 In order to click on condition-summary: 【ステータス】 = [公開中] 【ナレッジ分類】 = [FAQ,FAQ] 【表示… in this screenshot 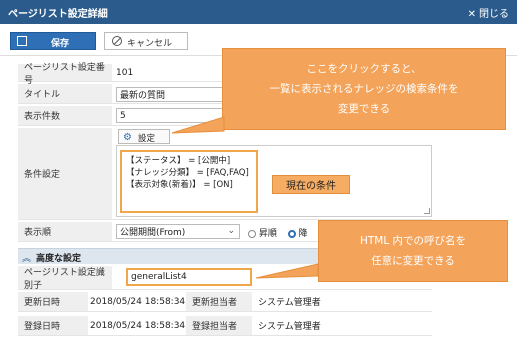, I will do `click(189, 181)`.